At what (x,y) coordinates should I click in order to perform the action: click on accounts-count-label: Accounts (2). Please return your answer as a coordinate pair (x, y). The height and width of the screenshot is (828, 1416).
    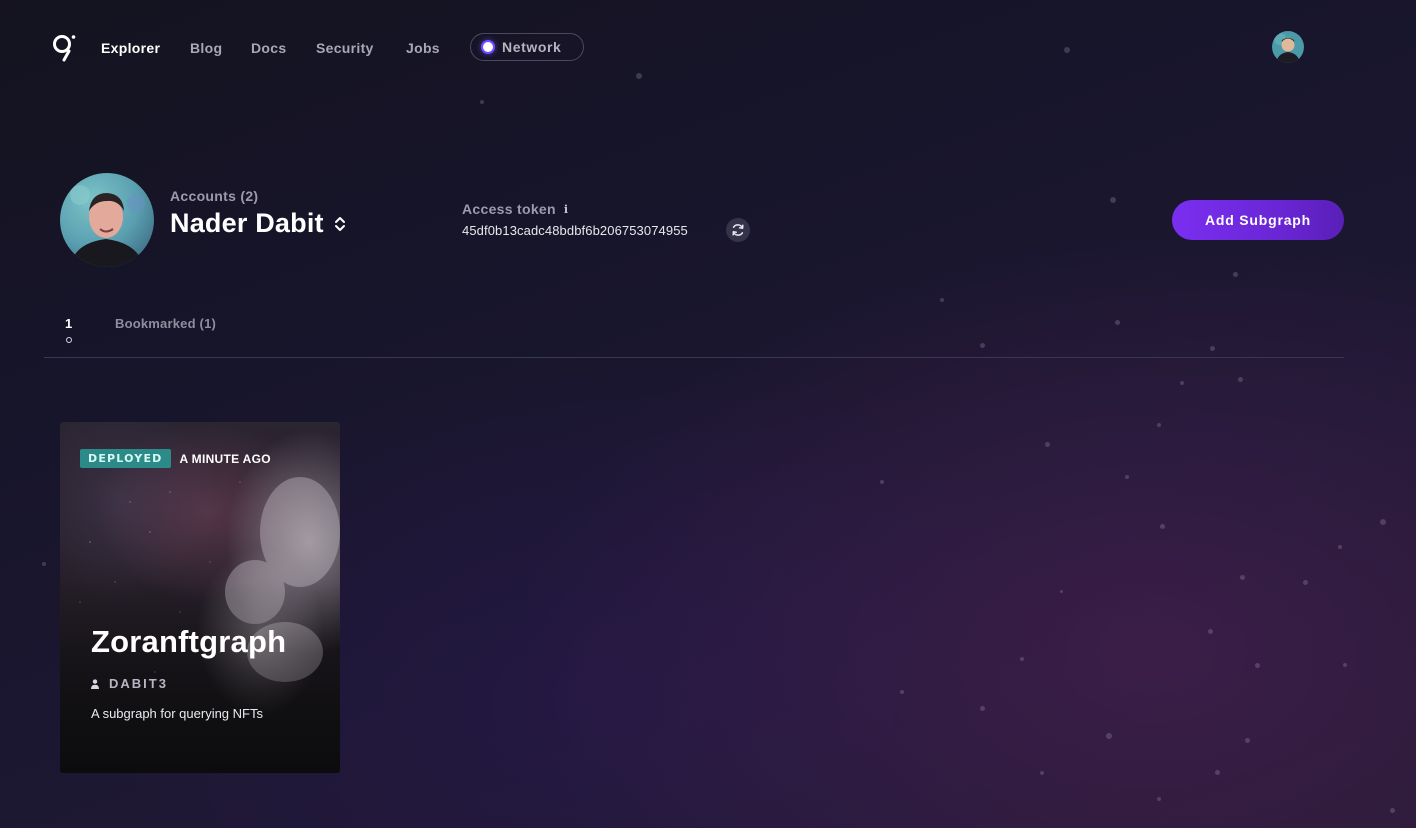
    Looking at the image, I should click on (214, 196).